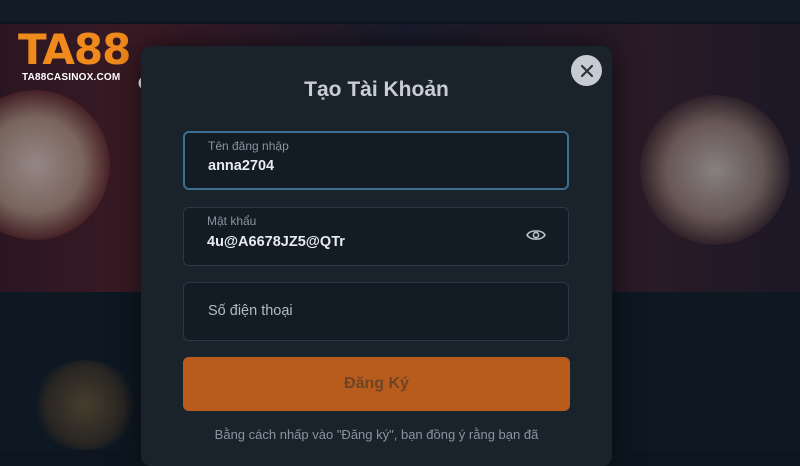 This screenshot has height=466, width=800. What do you see at coordinates (85, 405) in the screenshot?
I see `background-chip-image` at bounding box center [85, 405].